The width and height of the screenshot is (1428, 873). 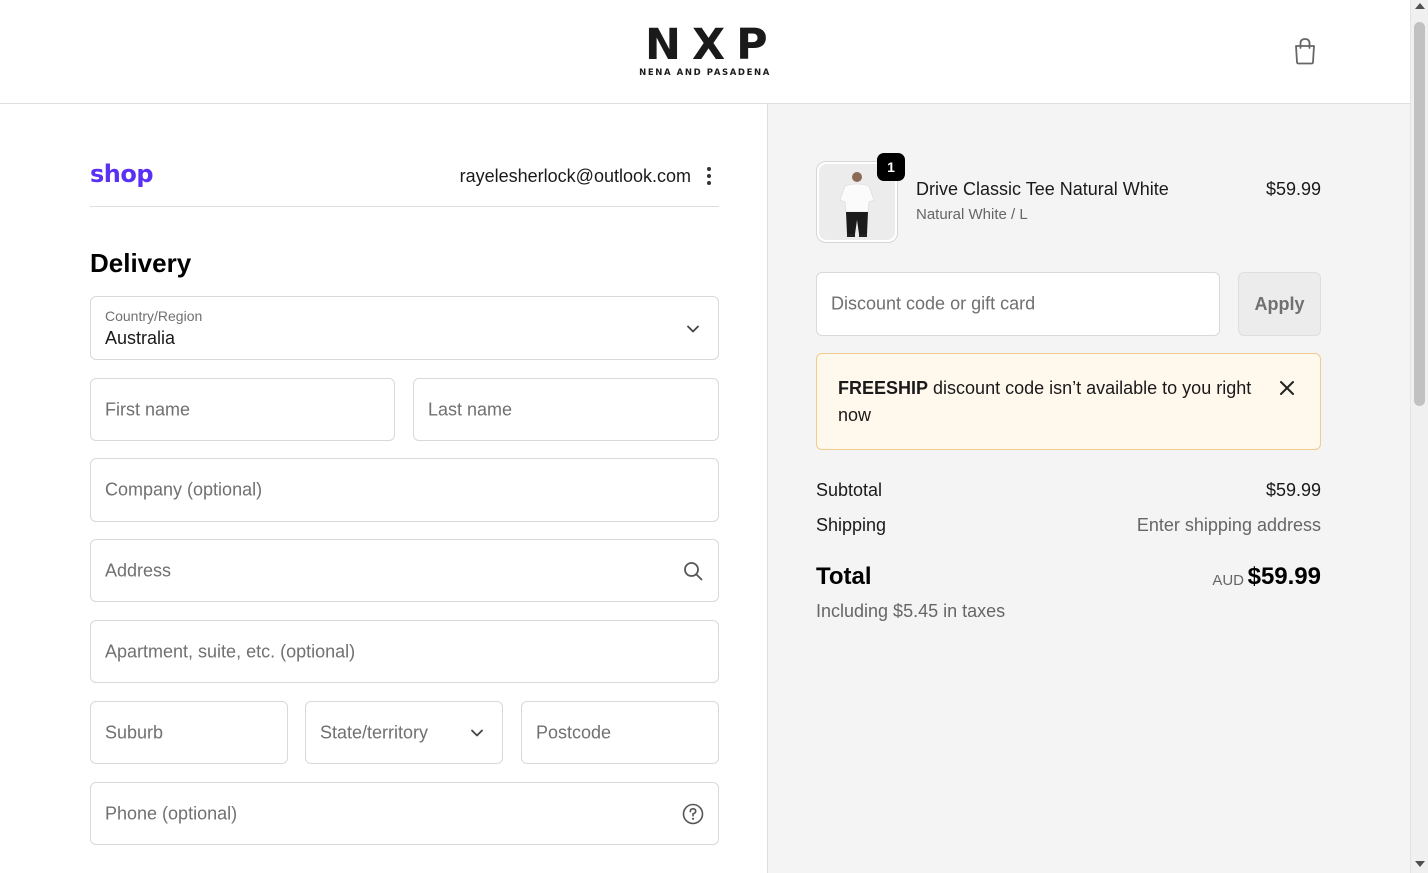 What do you see at coordinates (851, 525) in the screenshot?
I see `shipping-label: Shipping` at bounding box center [851, 525].